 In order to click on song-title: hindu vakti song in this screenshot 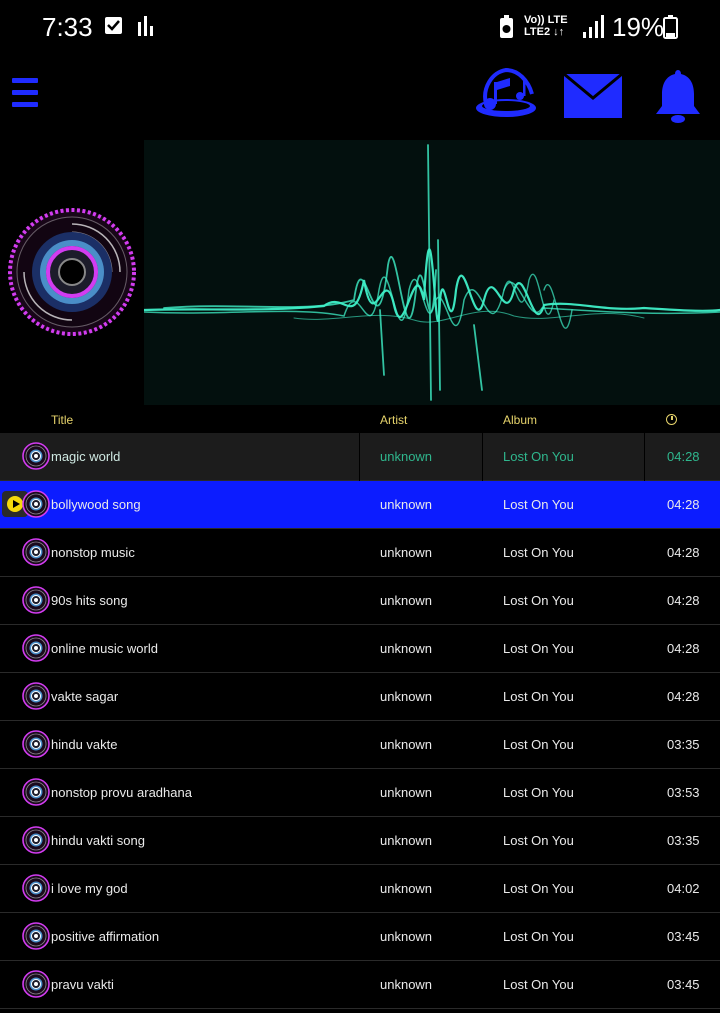, I will do `click(98, 840)`.